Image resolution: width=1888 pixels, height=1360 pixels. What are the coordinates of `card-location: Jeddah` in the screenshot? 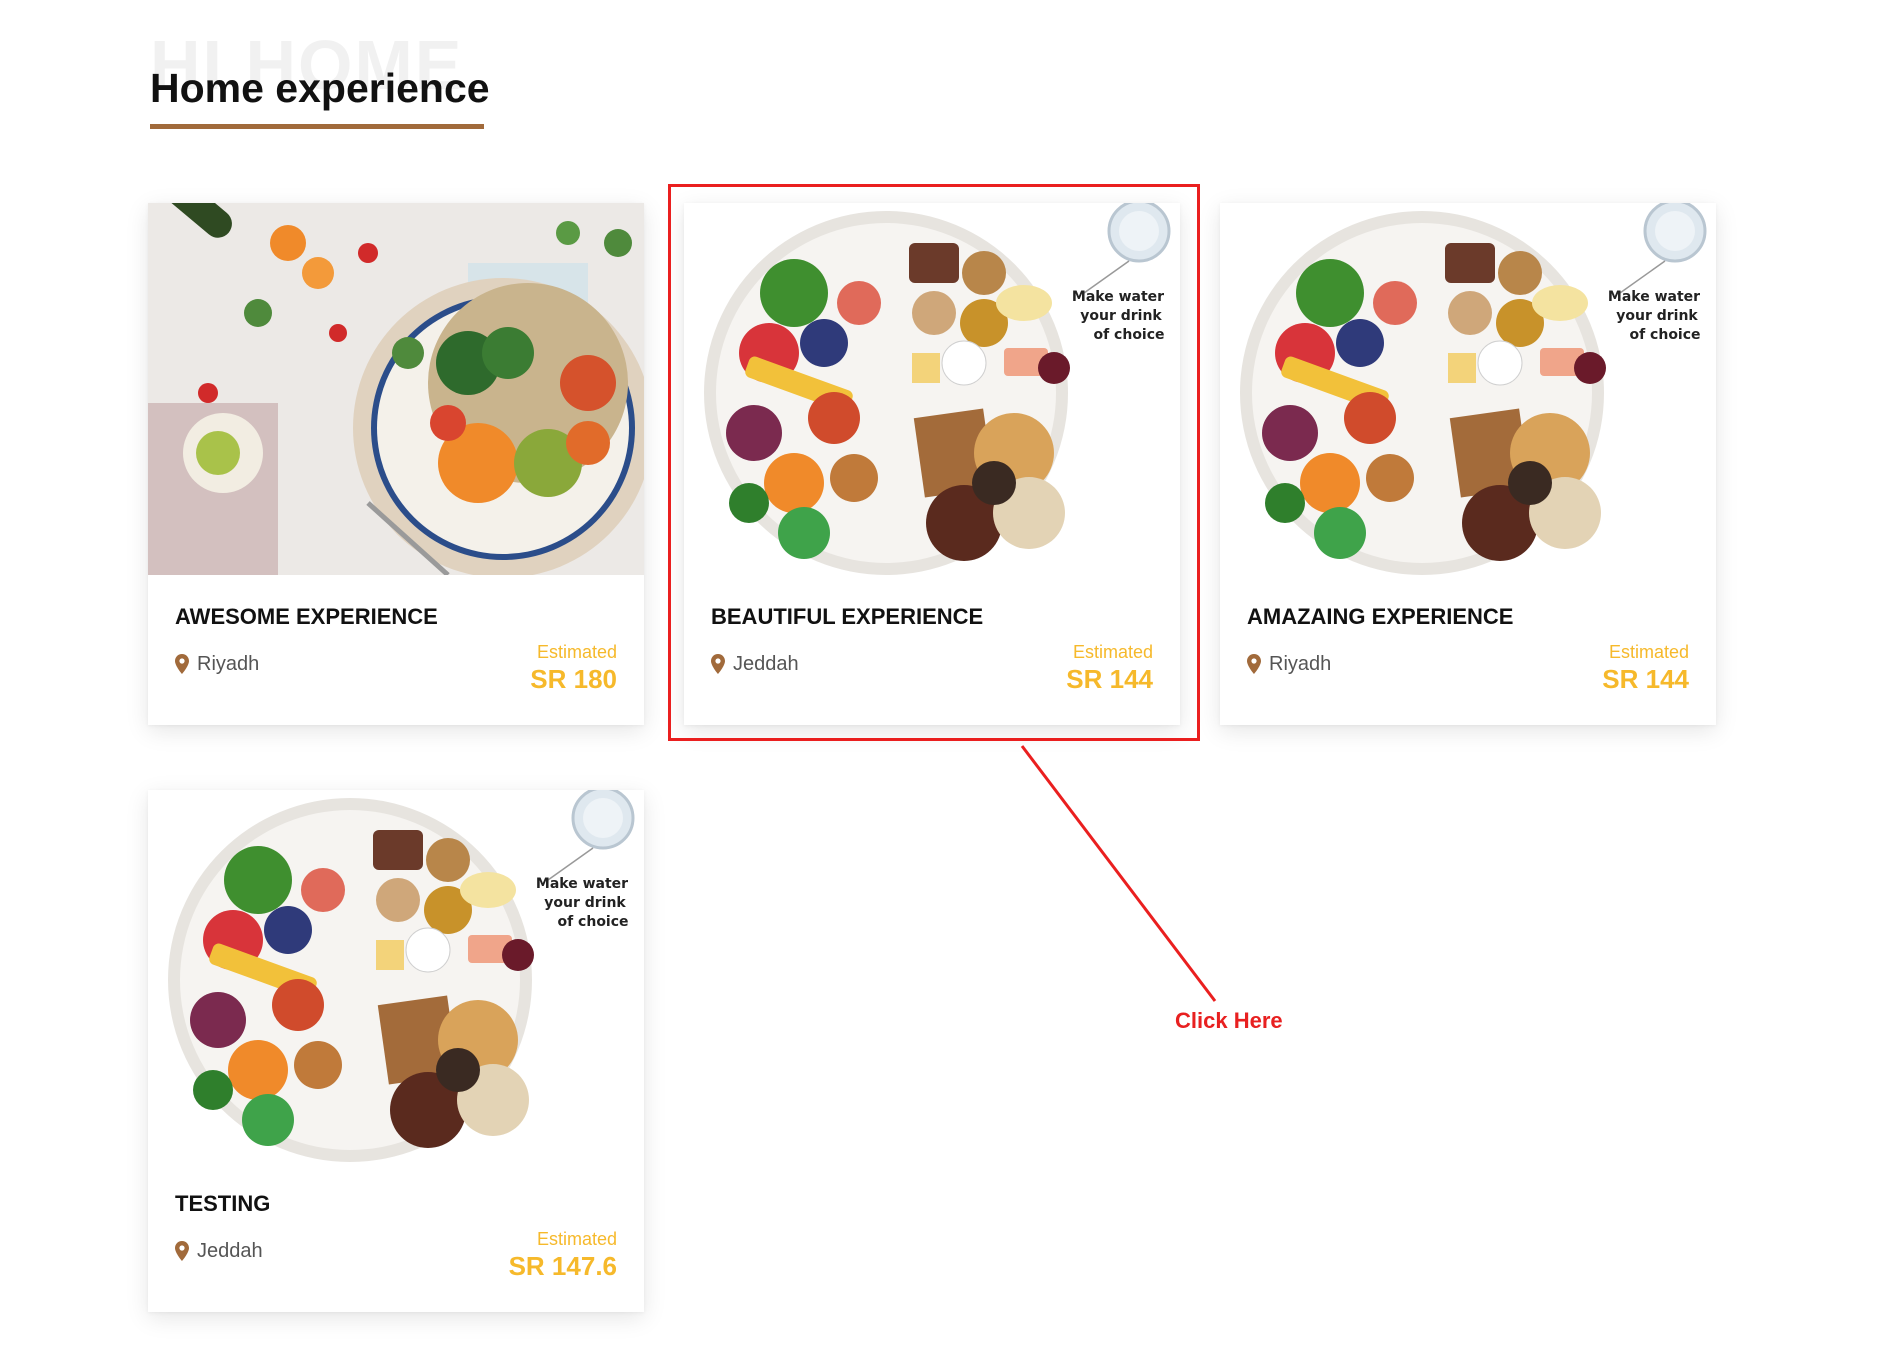 It's located at (219, 1251).